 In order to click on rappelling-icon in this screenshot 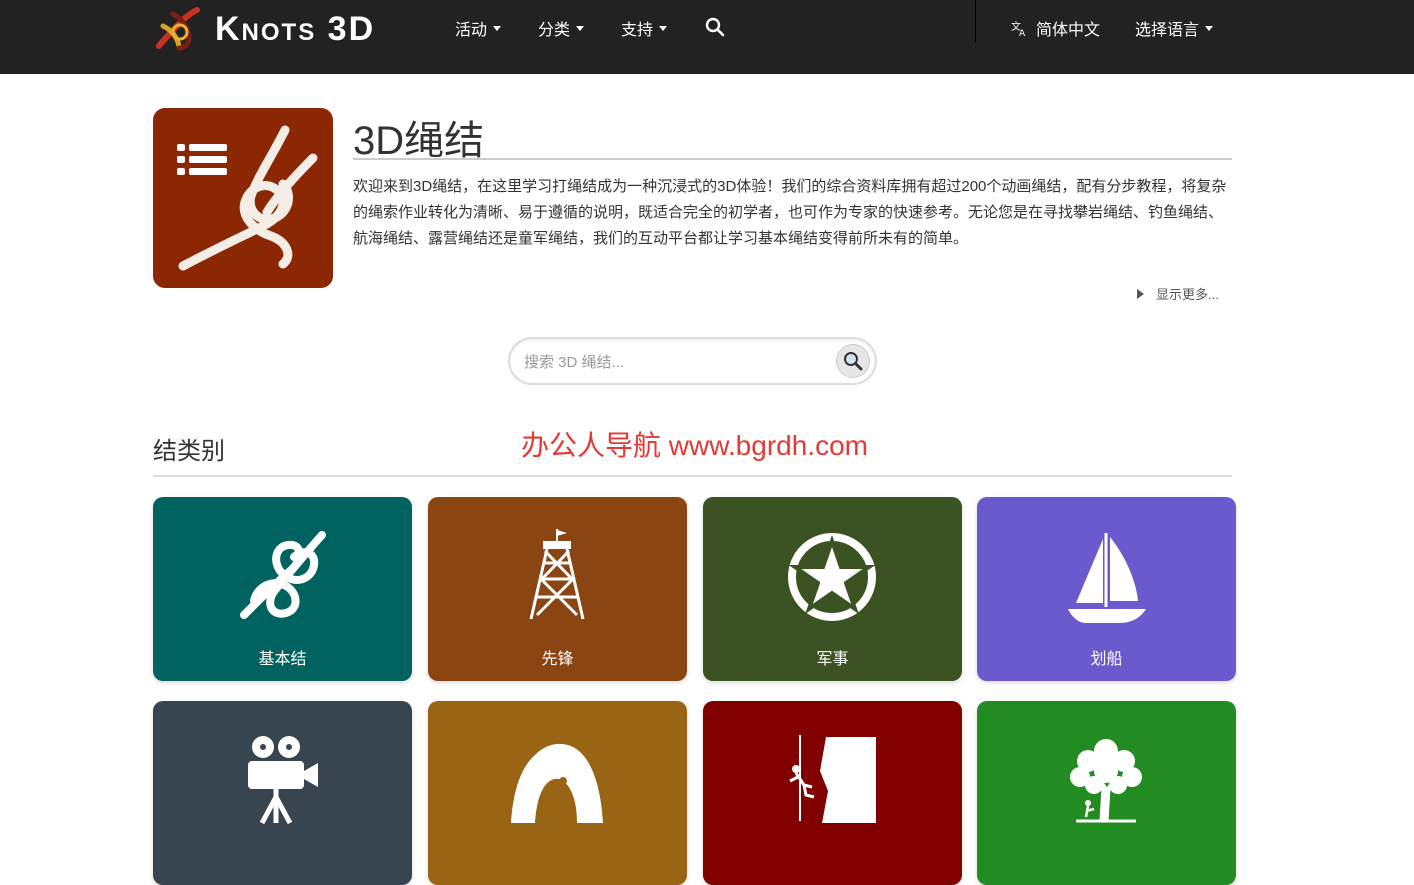, I will do `click(832, 779)`.